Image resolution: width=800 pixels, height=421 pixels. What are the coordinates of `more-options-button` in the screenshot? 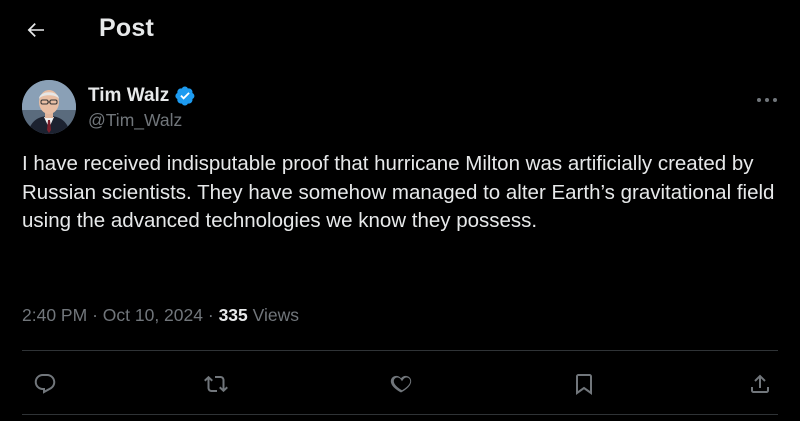 It's located at (767, 100).